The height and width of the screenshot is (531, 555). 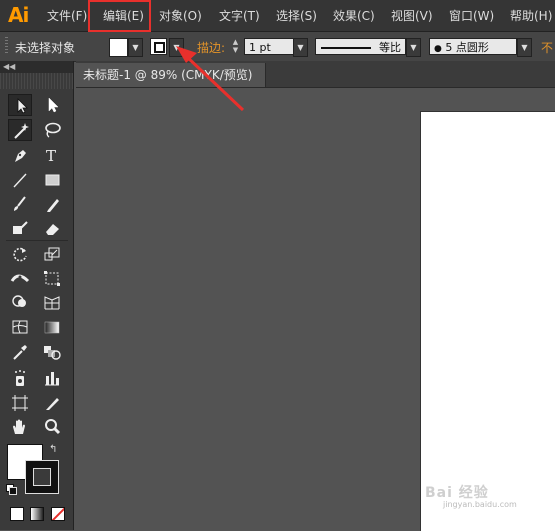 What do you see at coordinates (20, 228) in the screenshot?
I see `blob-brush-tool-icon` at bounding box center [20, 228].